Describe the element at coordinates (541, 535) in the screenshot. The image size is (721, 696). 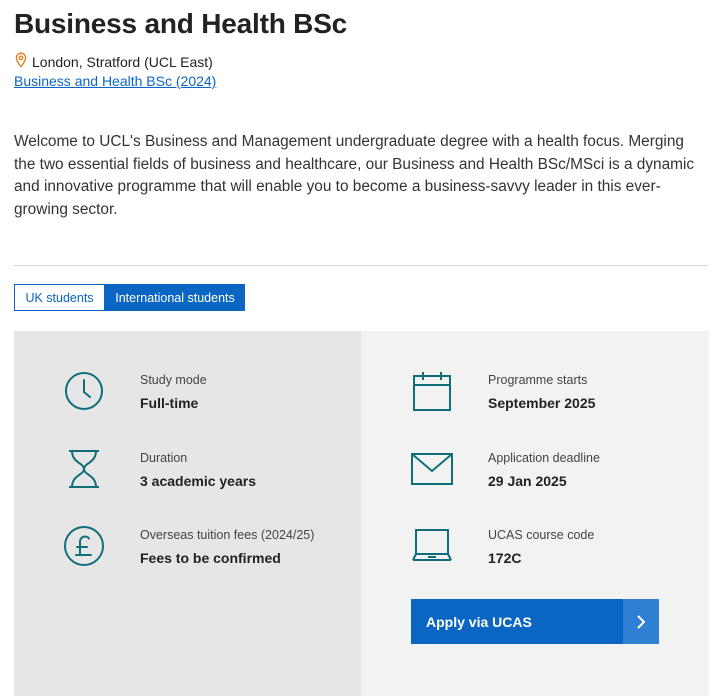
I see `ucas-code-label: UCAS course code` at that location.